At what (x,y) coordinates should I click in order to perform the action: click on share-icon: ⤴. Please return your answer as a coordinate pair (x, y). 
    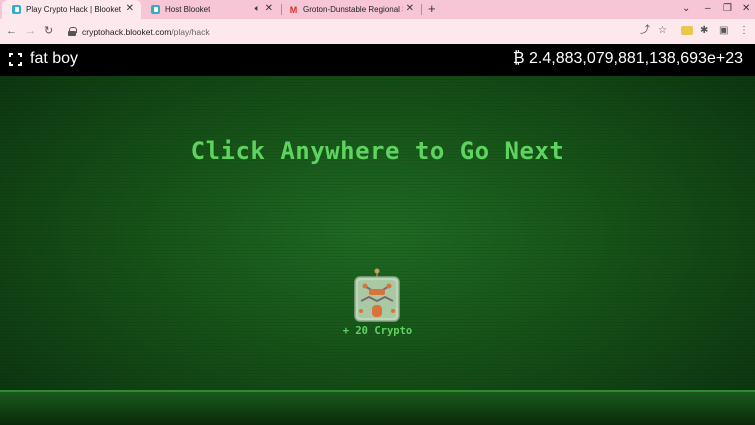
    Looking at the image, I should click on (645, 31).